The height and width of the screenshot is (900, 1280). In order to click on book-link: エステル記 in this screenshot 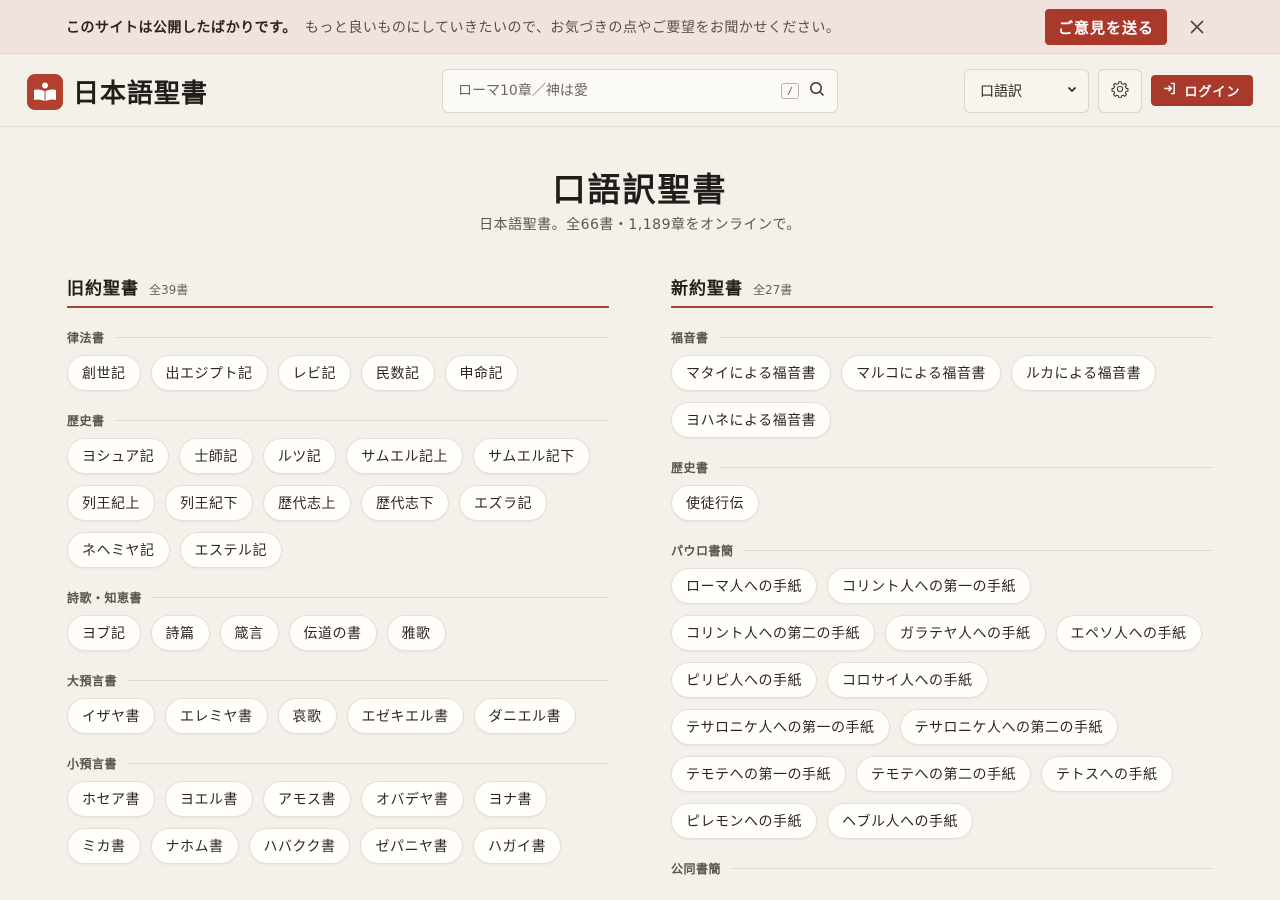, I will do `click(230, 550)`.